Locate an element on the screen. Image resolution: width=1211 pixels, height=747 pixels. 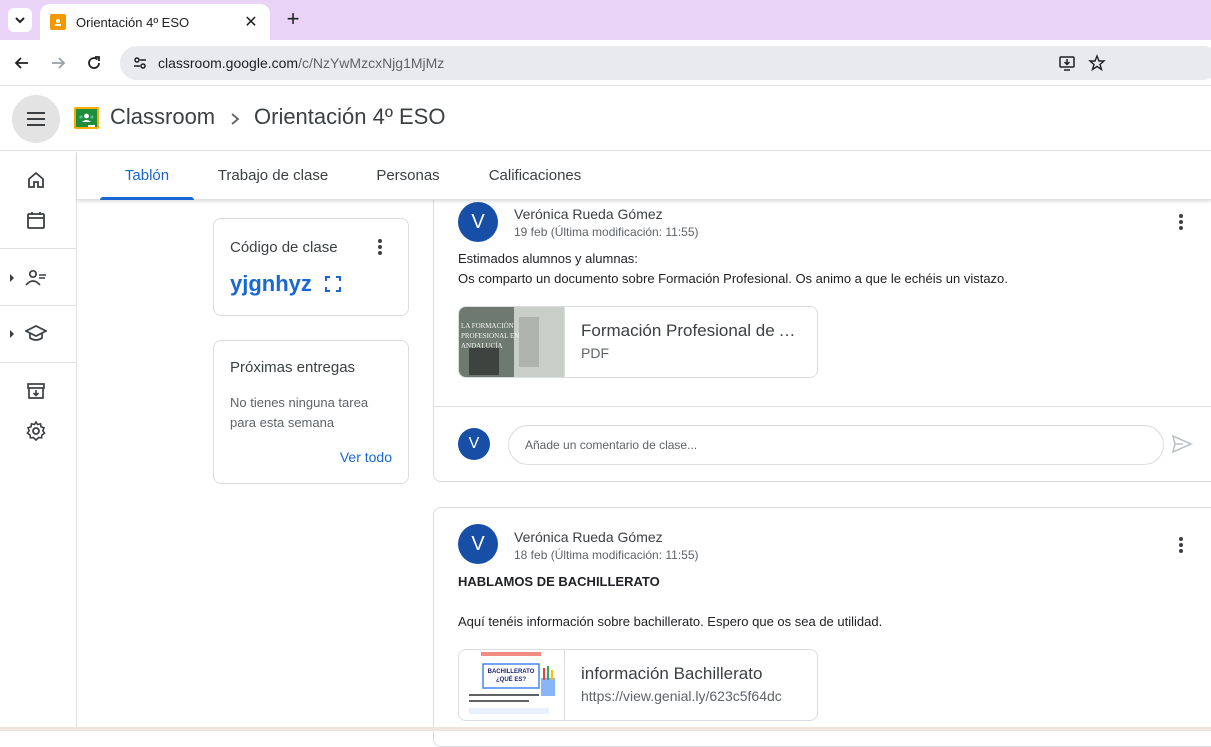
tab-search-button is located at coordinates (20, 20).